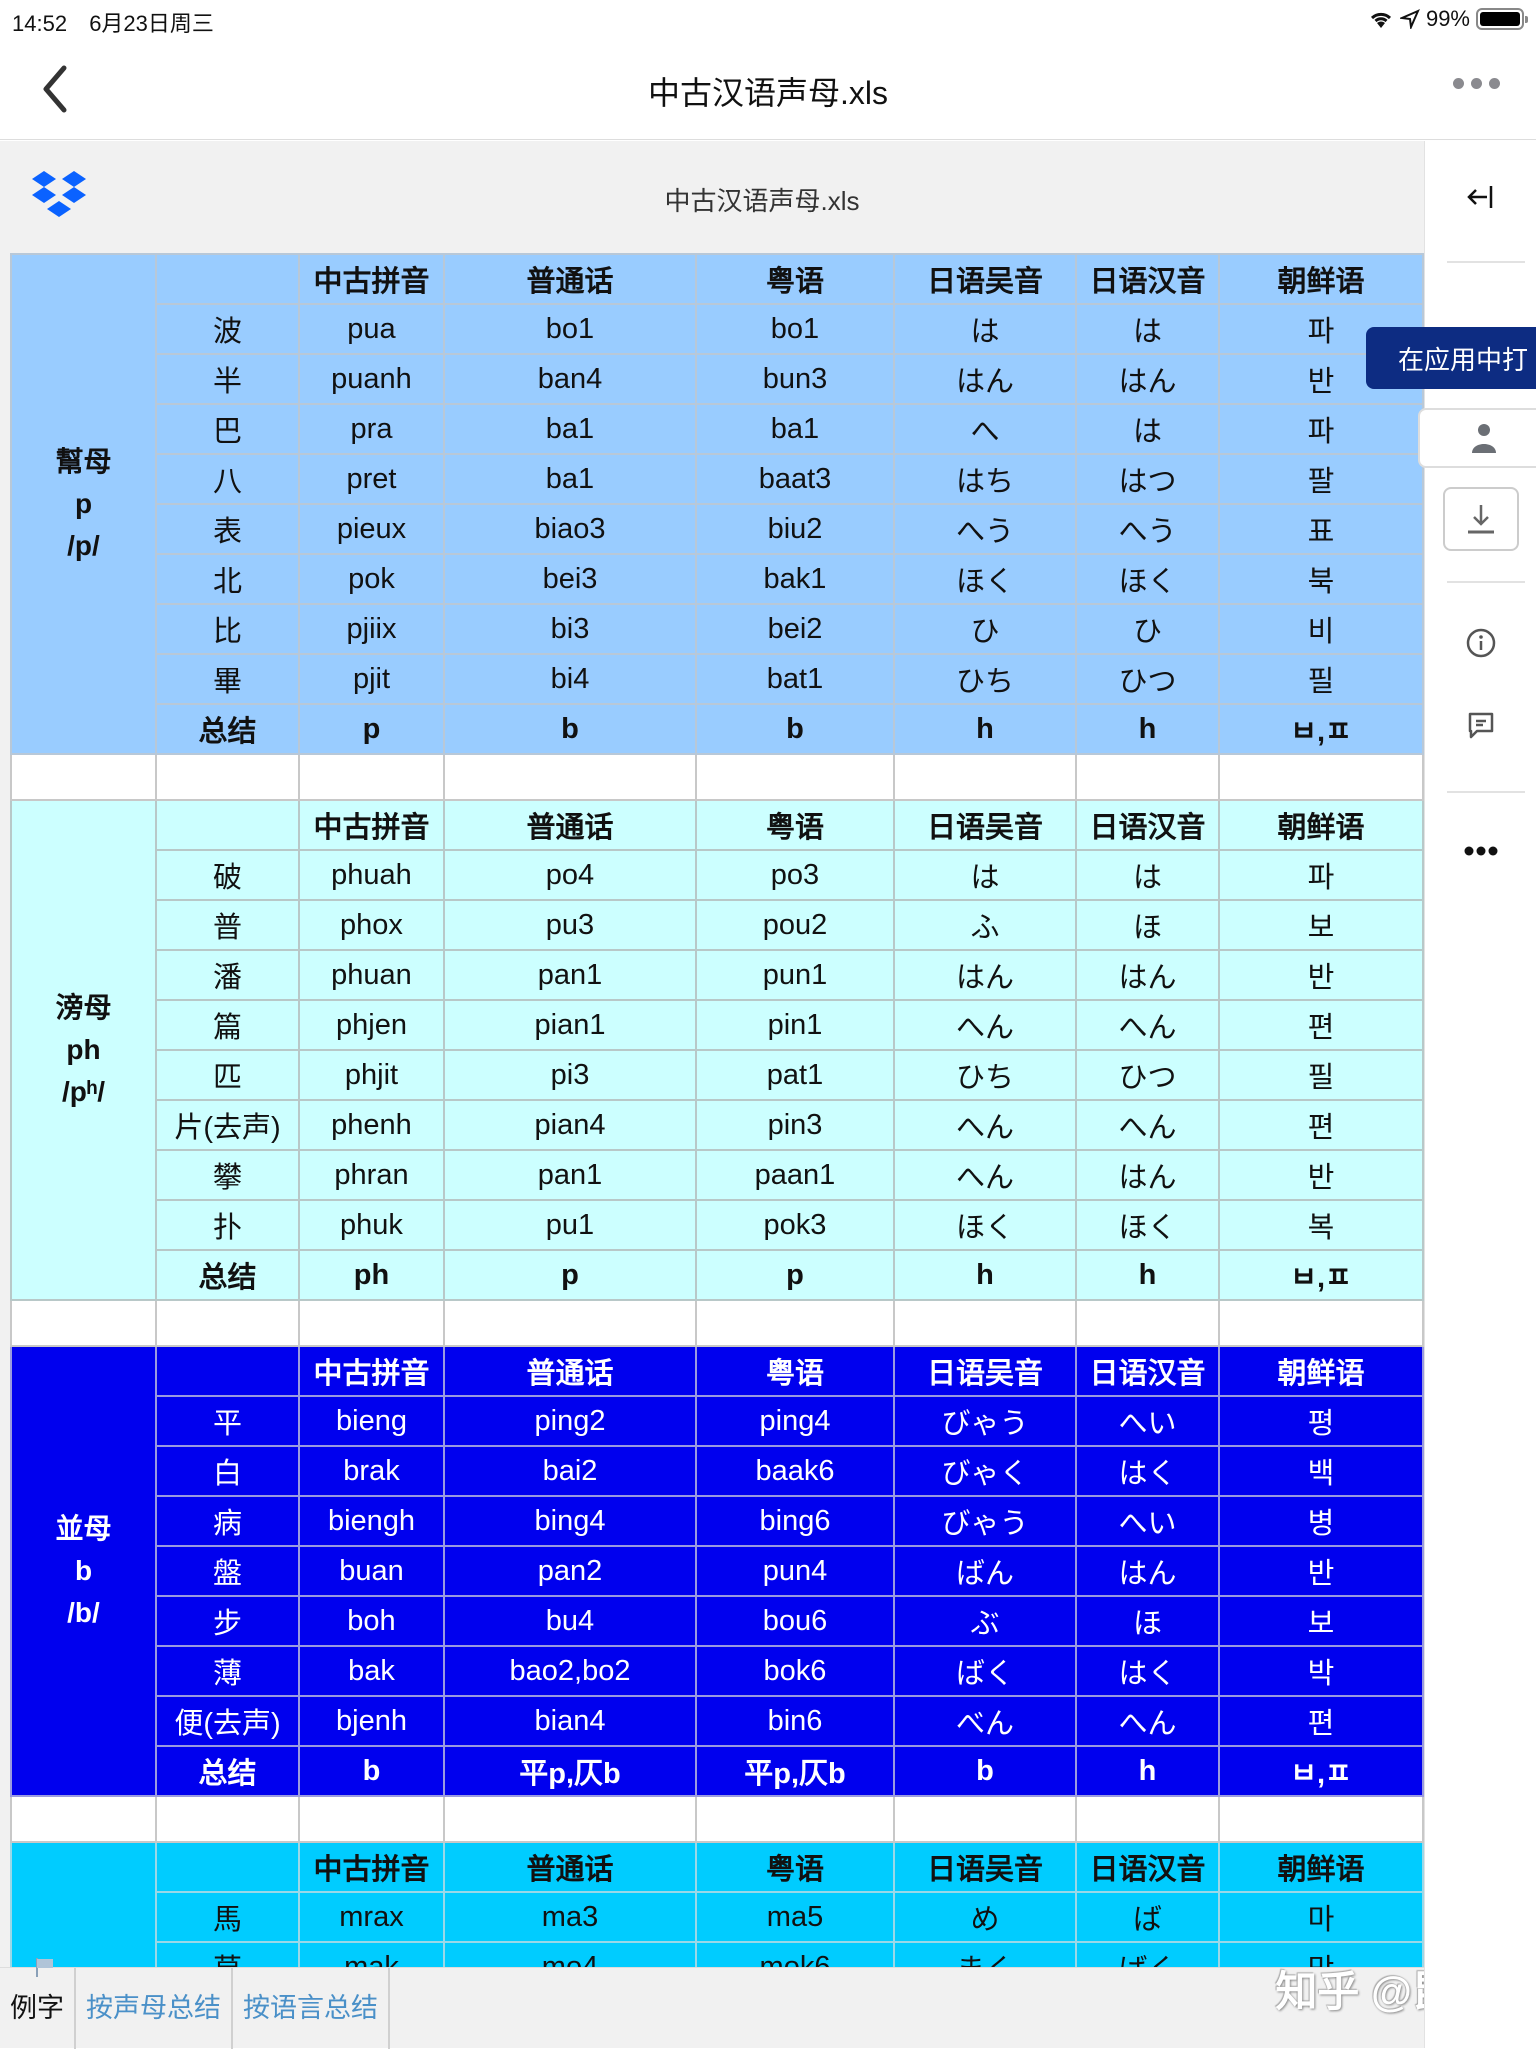 The height and width of the screenshot is (2049, 1536). Describe the element at coordinates (795, 1721) in the screenshot. I see `table-cell: bin6` at that location.